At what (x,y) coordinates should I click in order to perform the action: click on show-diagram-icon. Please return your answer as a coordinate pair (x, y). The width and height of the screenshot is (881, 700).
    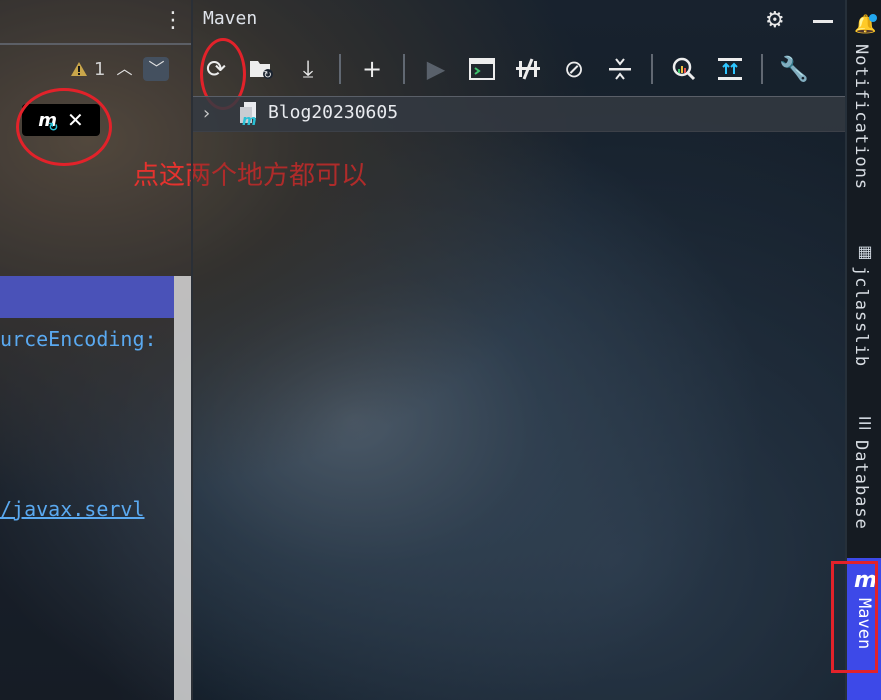
    Looking at the image, I should click on (730, 69).